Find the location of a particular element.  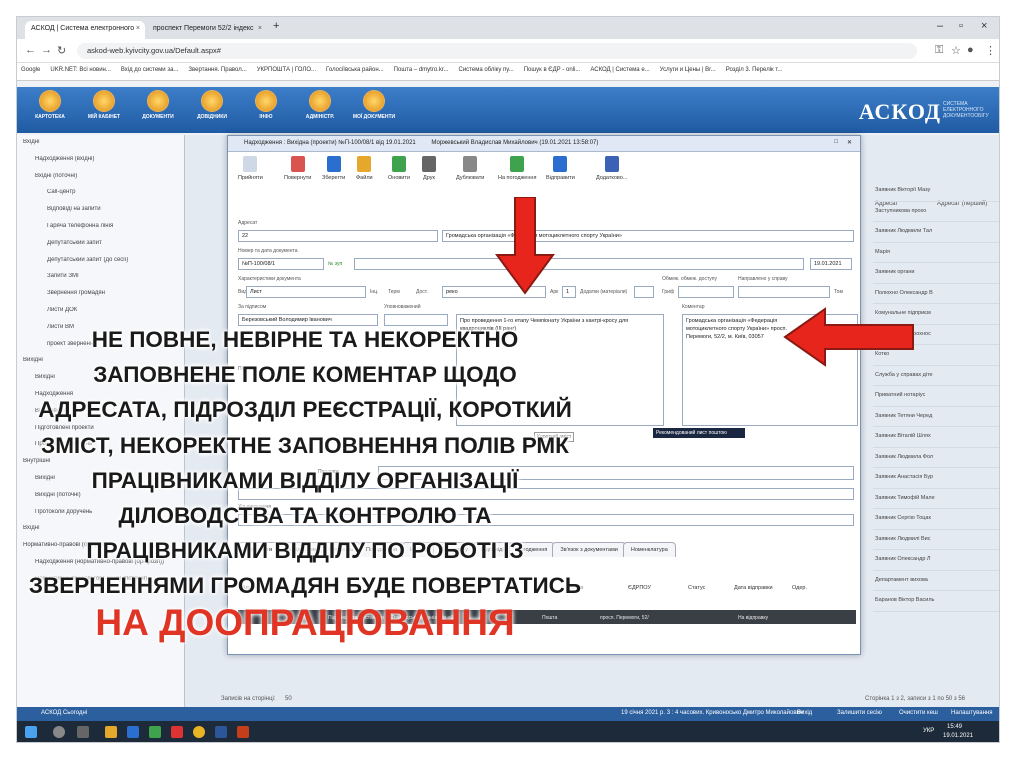

module-button: ІНФО is located at coordinates (266, 110).